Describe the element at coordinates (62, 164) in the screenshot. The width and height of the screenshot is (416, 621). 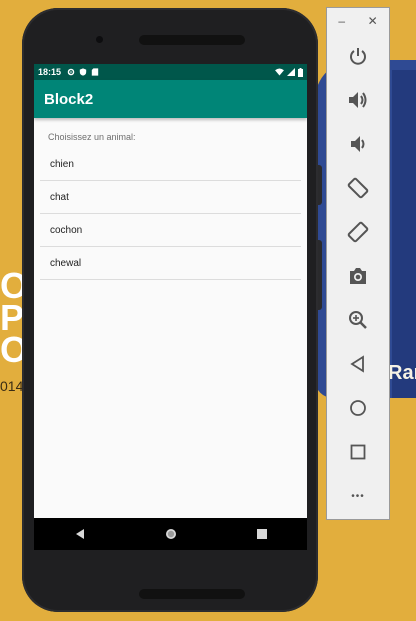
I see `list-item-label: chien` at that location.